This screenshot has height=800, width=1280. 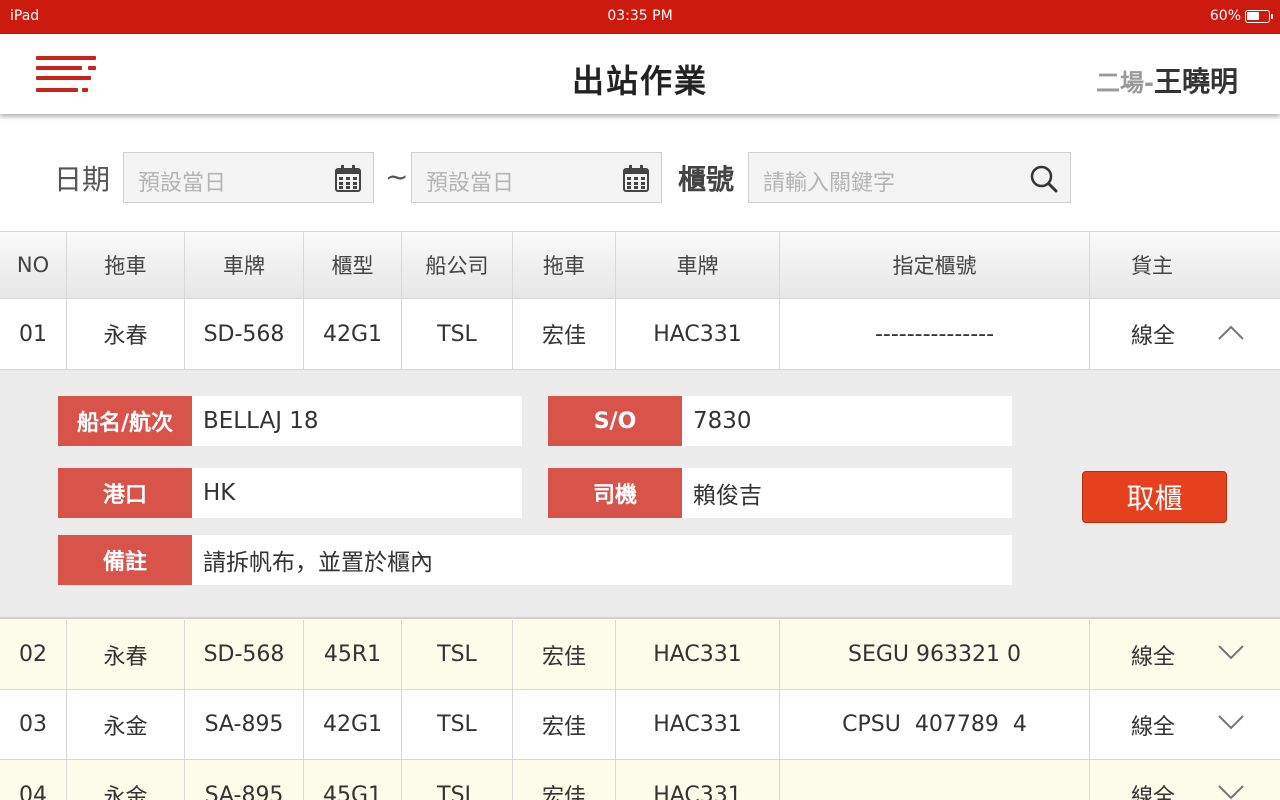 What do you see at coordinates (935, 265) in the screenshot?
I see `col-header-container: 指定櫃號` at bounding box center [935, 265].